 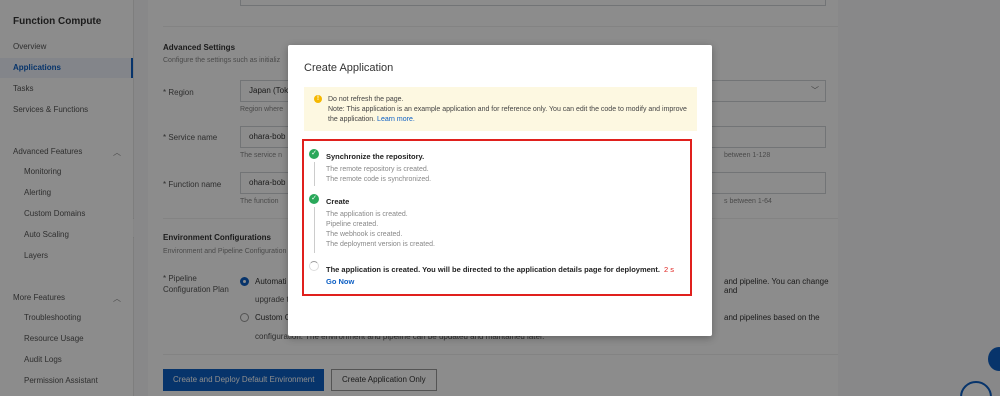 I want to click on step2-detail-2: Pipeline created., so click(x=352, y=224).